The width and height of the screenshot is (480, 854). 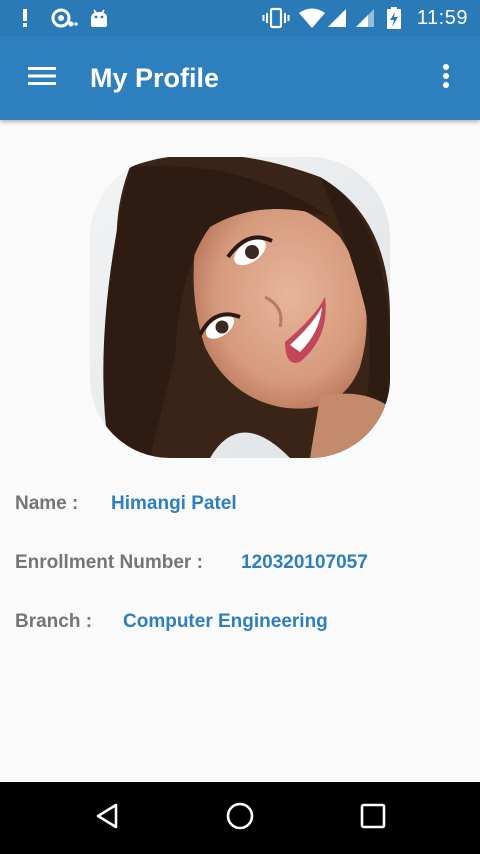 What do you see at coordinates (54, 621) in the screenshot?
I see `branch-label: Branch :` at bounding box center [54, 621].